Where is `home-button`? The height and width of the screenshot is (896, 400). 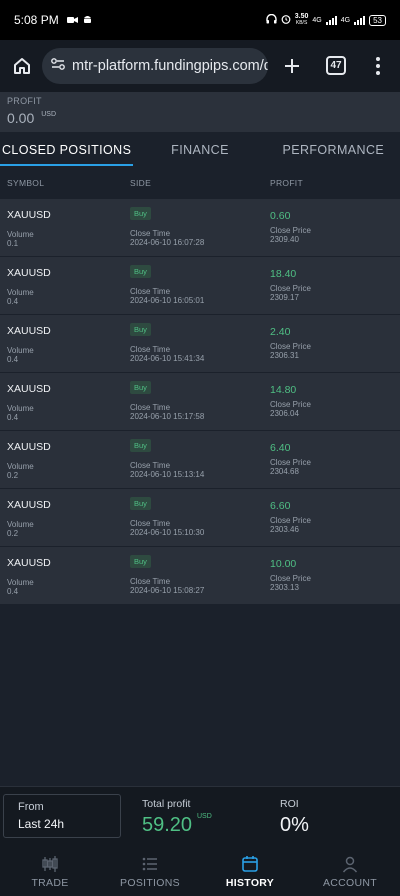
home-button is located at coordinates (22, 66).